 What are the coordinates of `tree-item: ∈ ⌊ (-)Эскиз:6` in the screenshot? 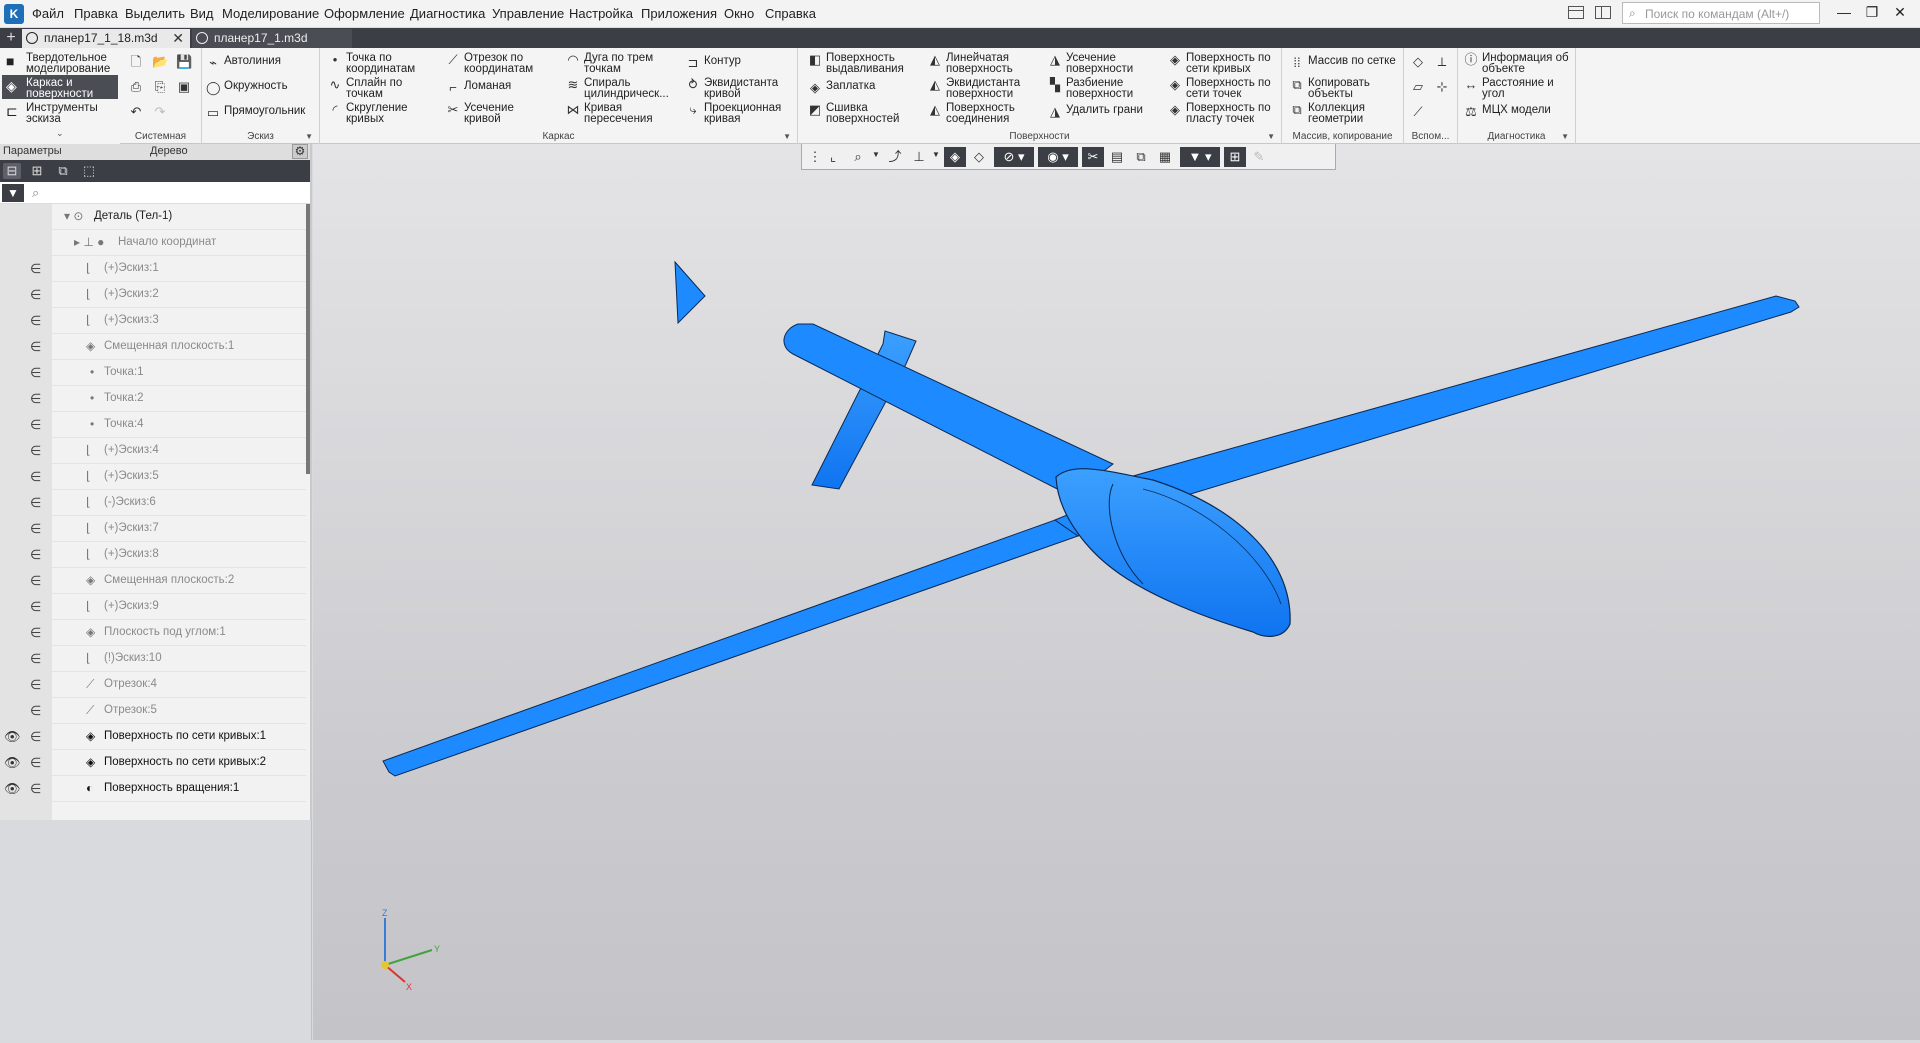 It's located at (153, 503).